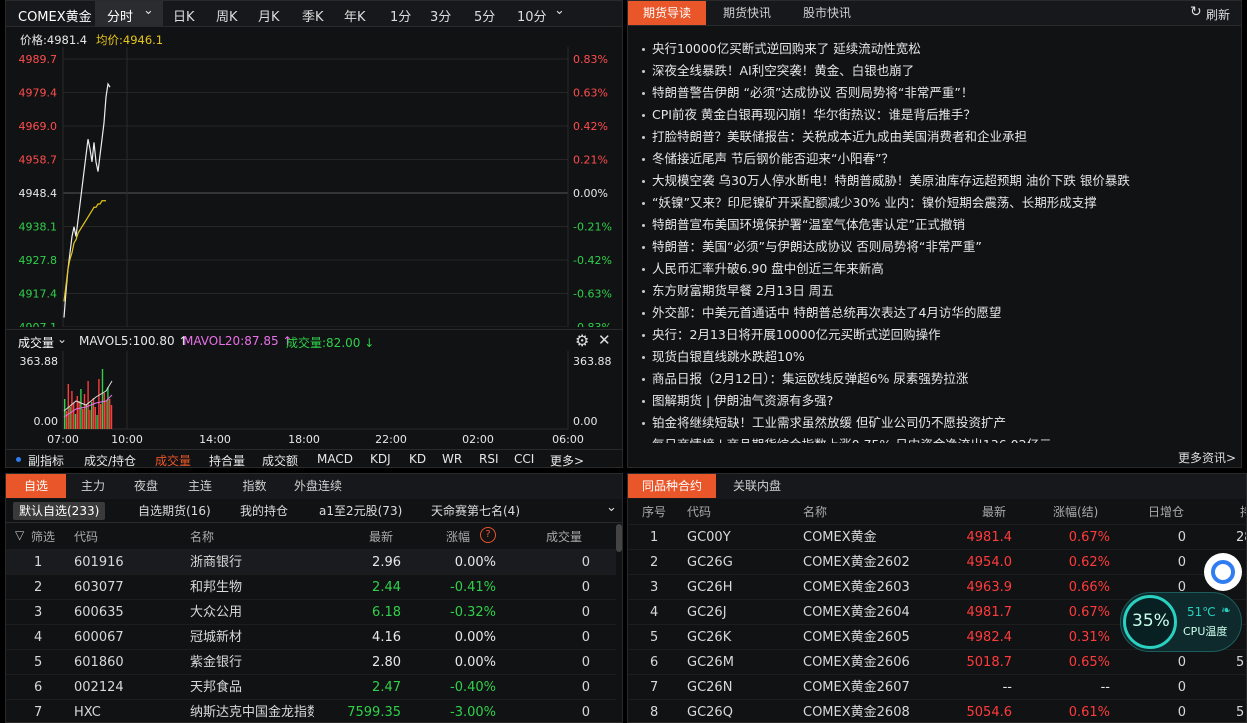 This screenshot has width=1247, height=723. Describe the element at coordinates (318, 486) in the screenshot. I see `watch-tab-5: 外盘连续` at that location.